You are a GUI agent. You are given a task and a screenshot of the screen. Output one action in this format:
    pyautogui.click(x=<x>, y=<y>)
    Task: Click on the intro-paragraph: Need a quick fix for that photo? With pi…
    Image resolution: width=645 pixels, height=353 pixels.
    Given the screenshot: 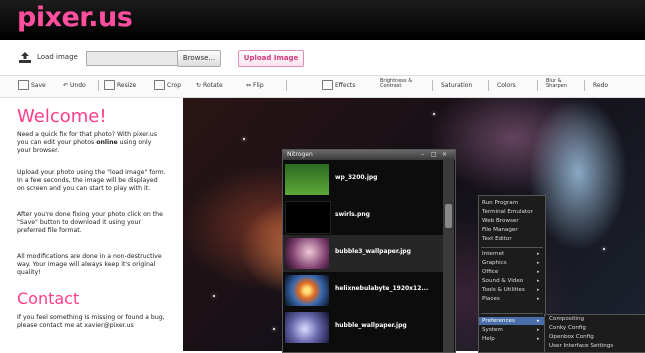 What is the action you would take?
    pyautogui.click(x=87, y=143)
    